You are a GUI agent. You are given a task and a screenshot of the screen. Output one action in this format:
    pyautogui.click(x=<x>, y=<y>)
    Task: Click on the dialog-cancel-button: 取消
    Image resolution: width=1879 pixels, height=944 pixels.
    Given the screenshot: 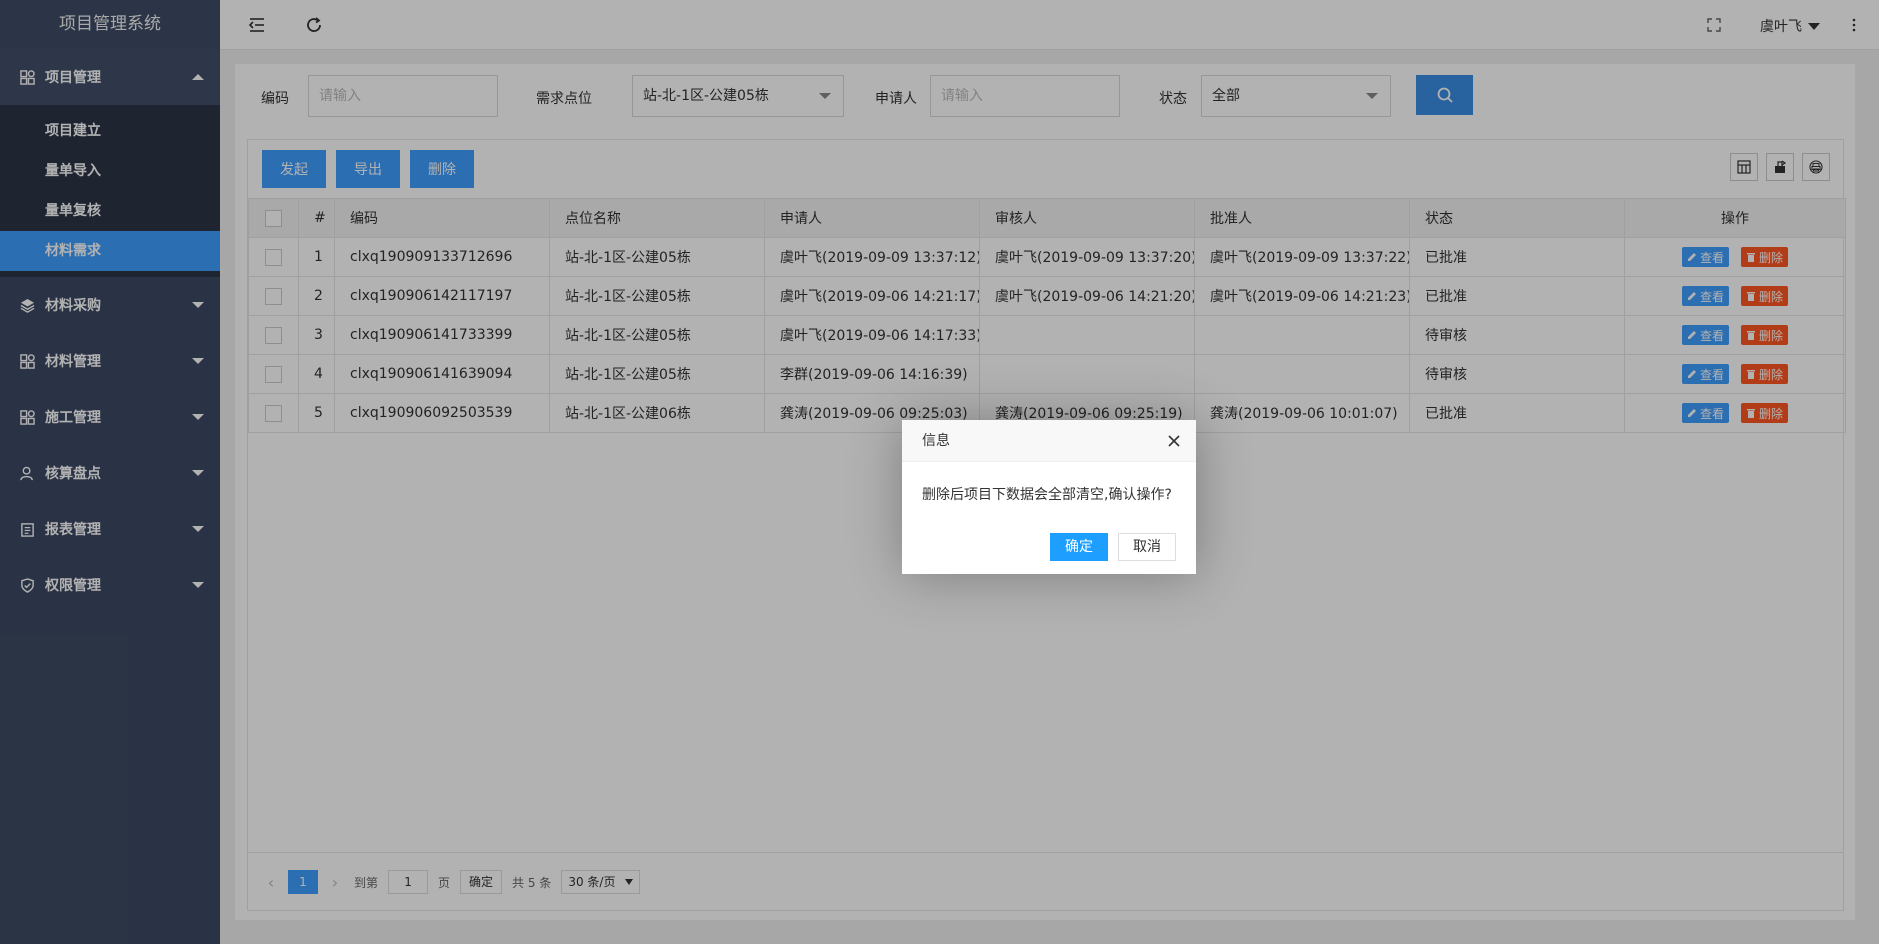 What is the action you would take?
    pyautogui.click(x=1147, y=547)
    